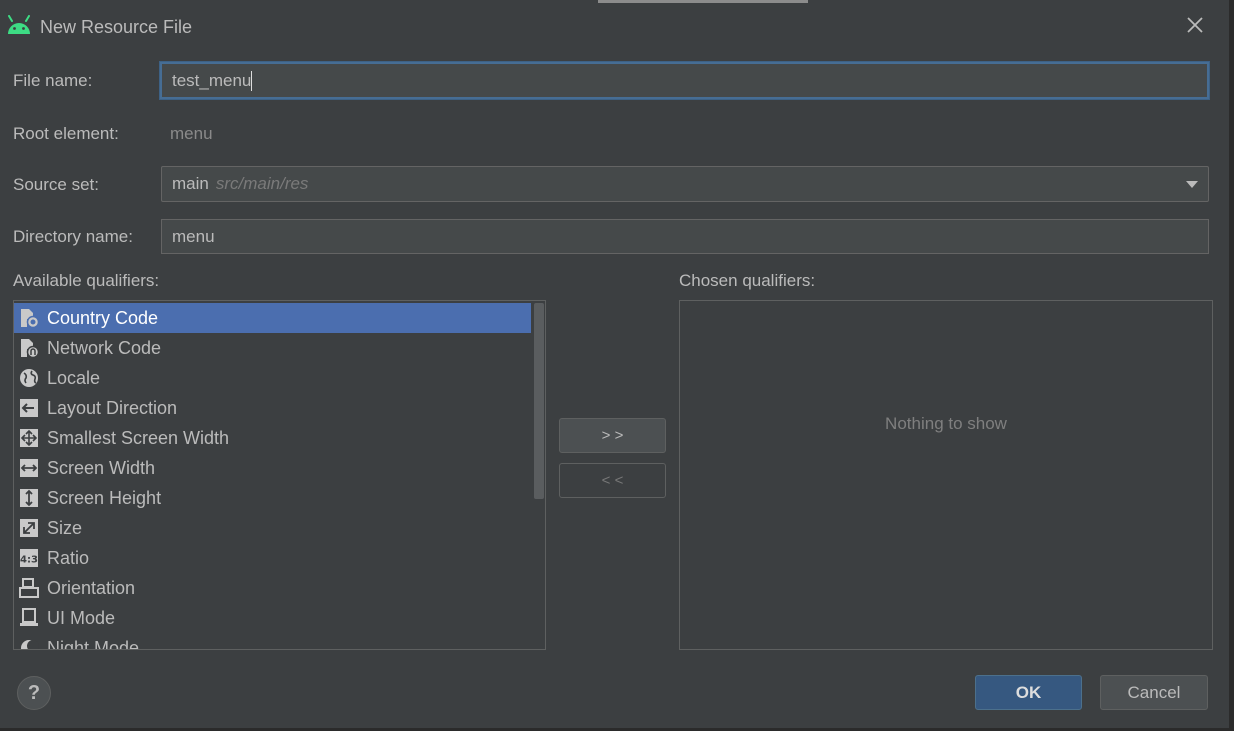  Describe the element at coordinates (29, 378) in the screenshot. I see `globe-icon` at that location.